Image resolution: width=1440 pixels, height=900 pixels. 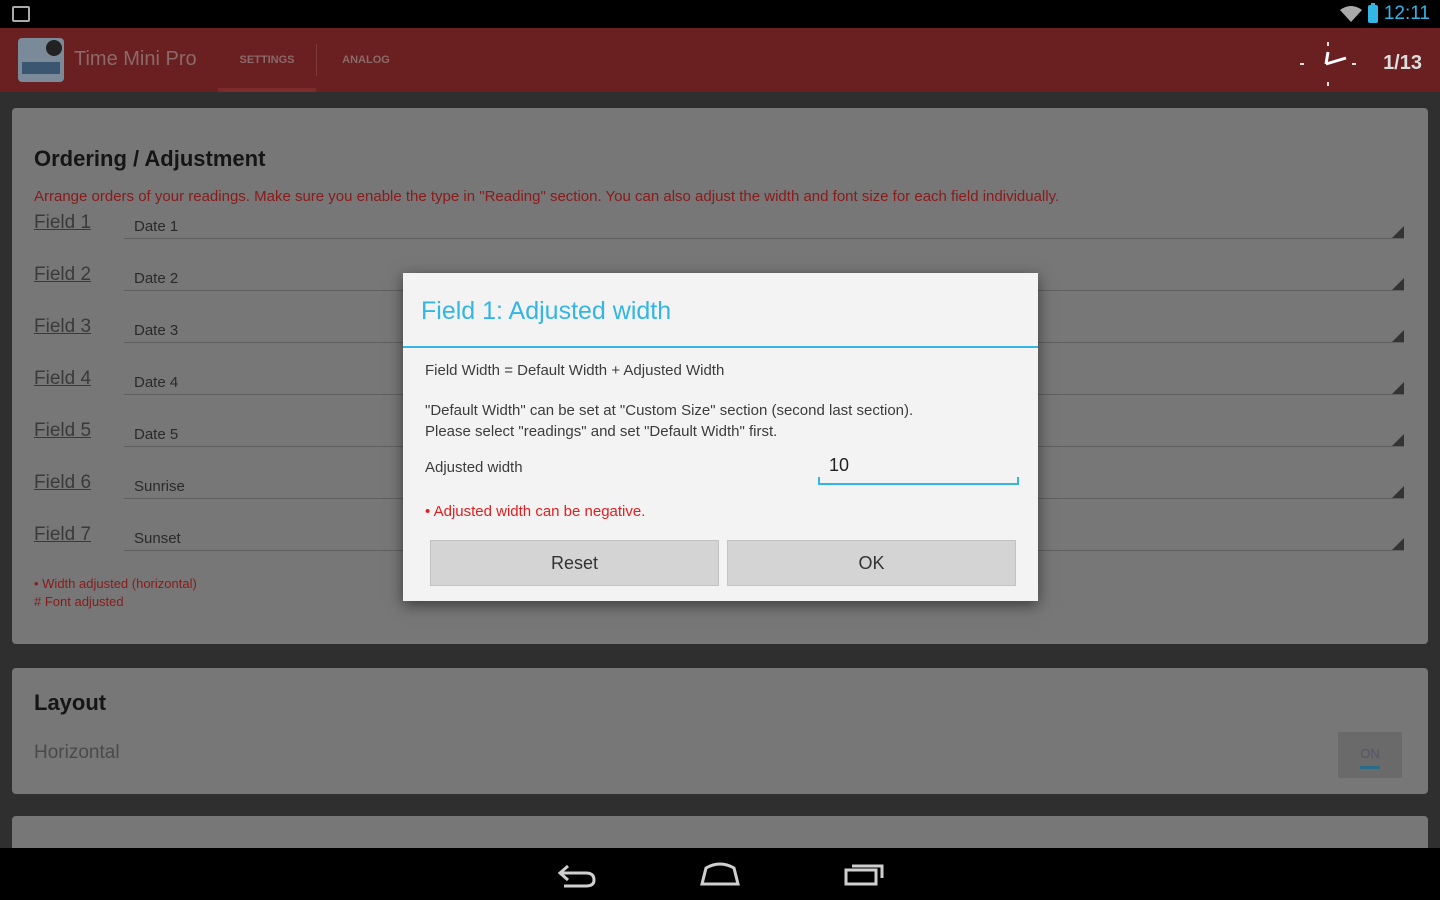 What do you see at coordinates (719, 232) in the screenshot?
I see `field-row-1: Field 1 Date 1` at bounding box center [719, 232].